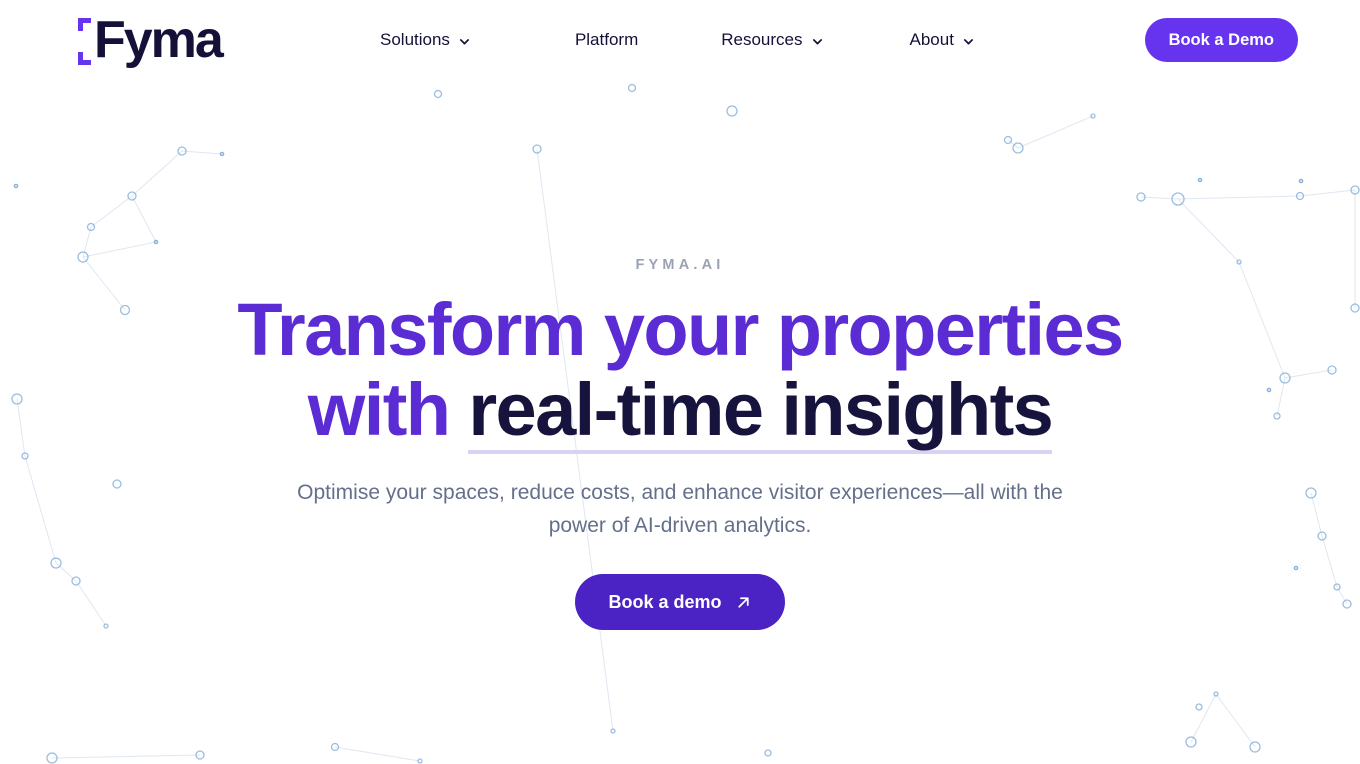 The image size is (1360, 764). I want to click on headline-line-2: with real-time insights, so click(679, 411).